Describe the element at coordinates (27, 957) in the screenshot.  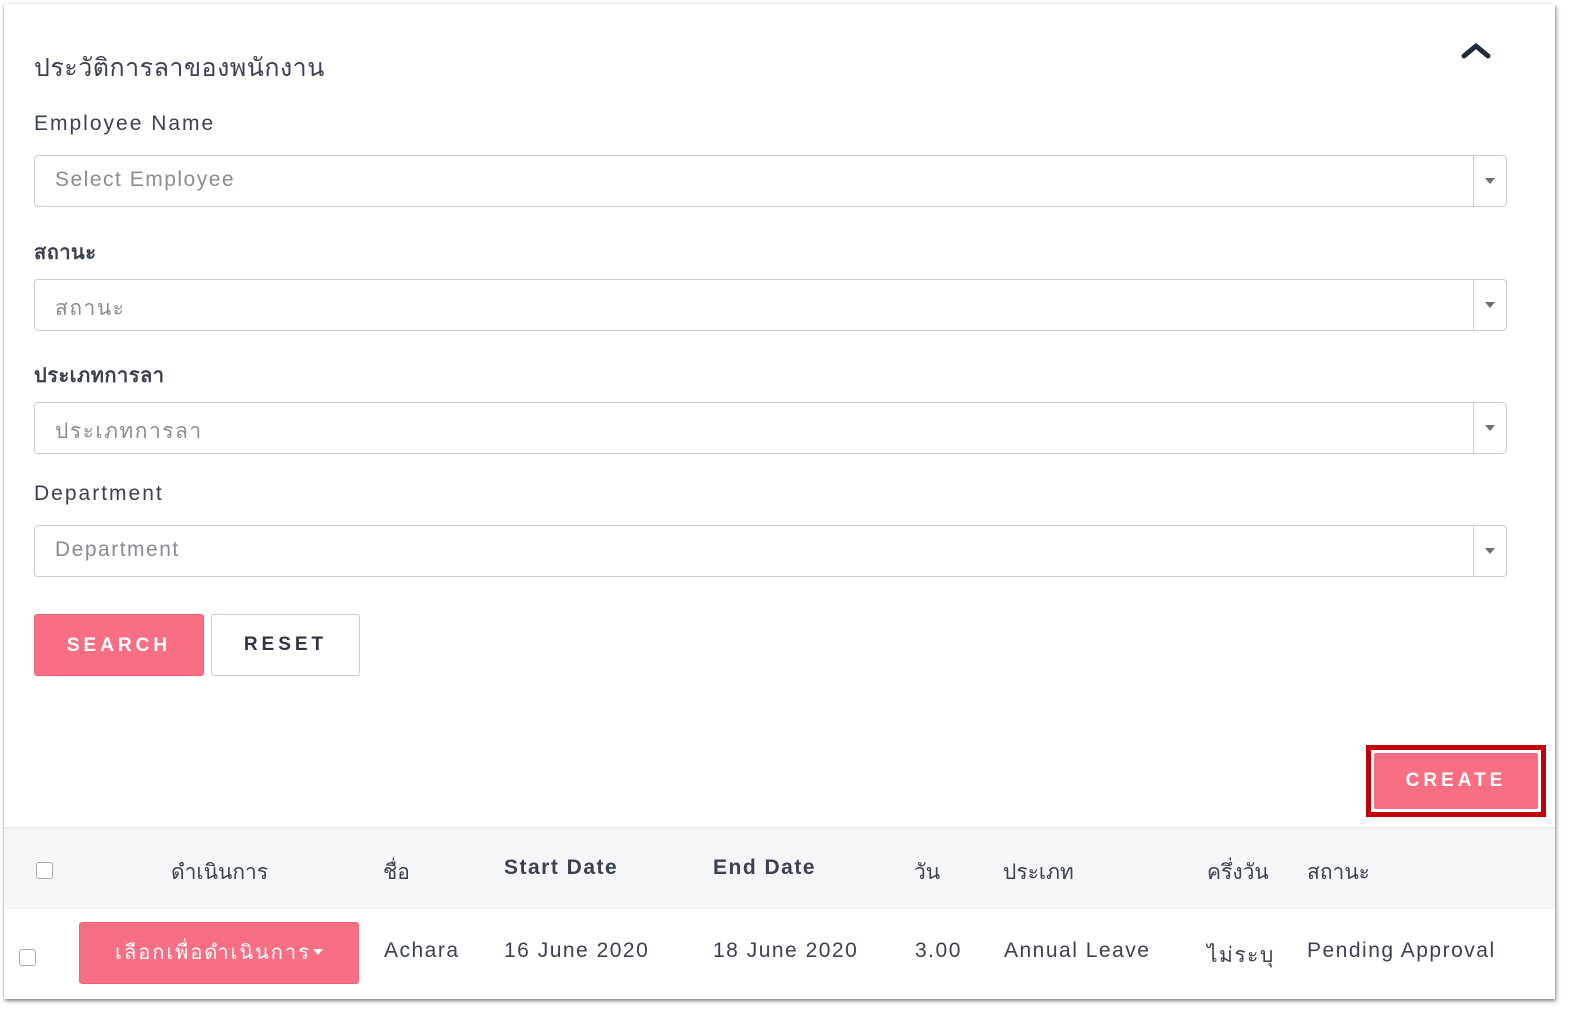
I see `row-checkbox` at that location.